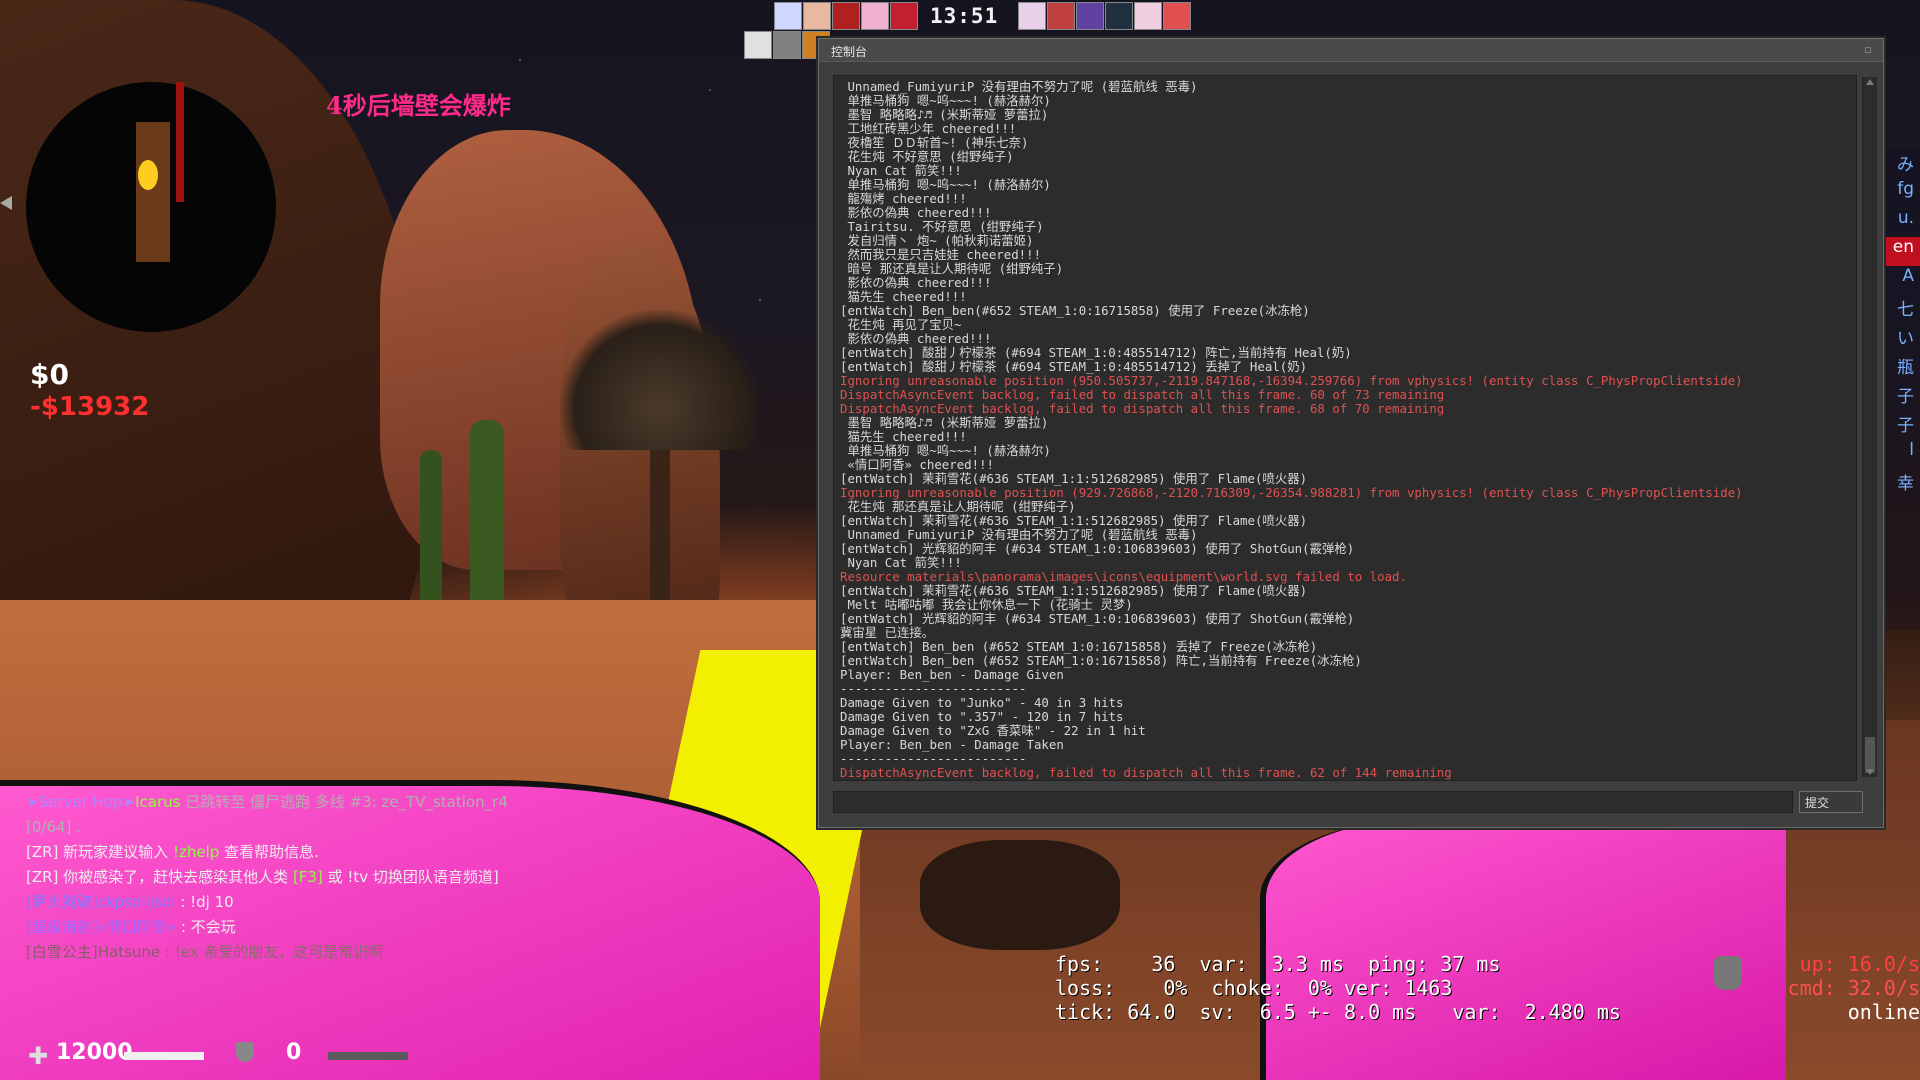 The image size is (1920, 1080). I want to click on radar-map-shape, so click(153, 192).